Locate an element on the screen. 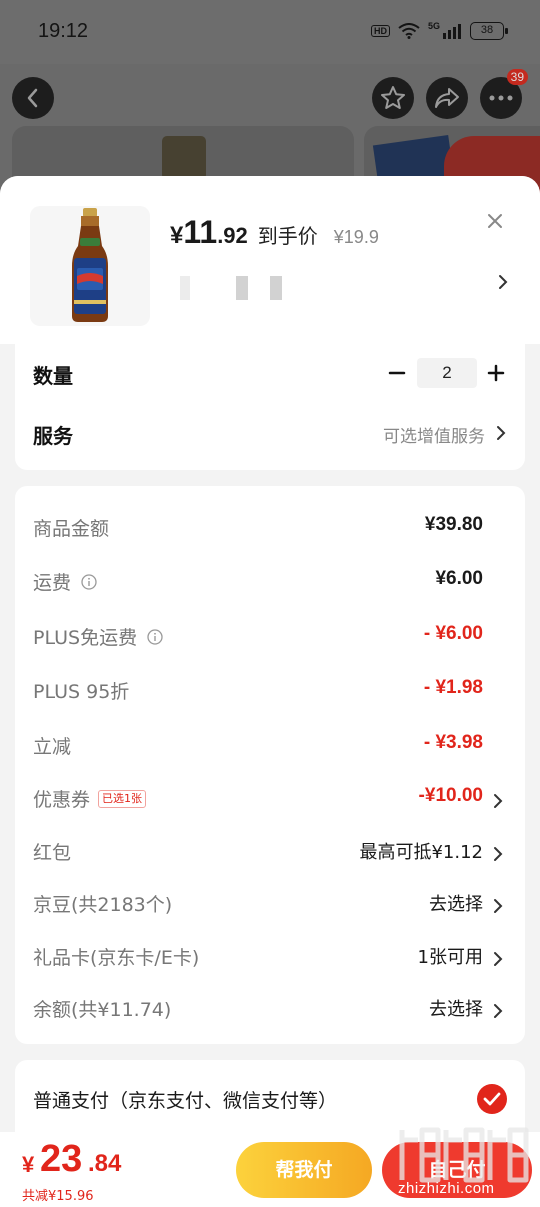  fee-label: 红包 is located at coordinates (52, 853).